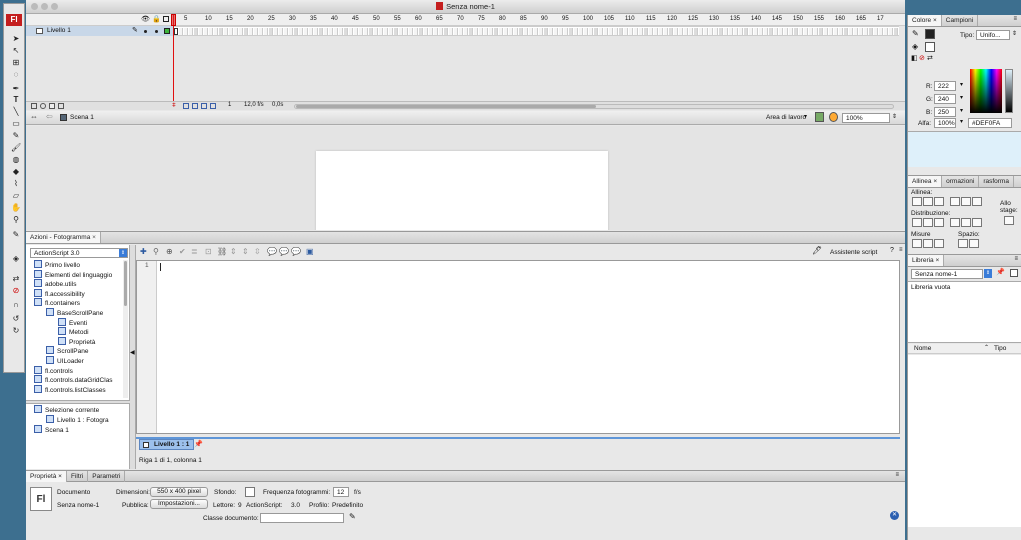 Image resolution: width=1021 pixels, height=540 pixels. Describe the element at coordinates (961, 181) in the screenshot. I see `tab-info: ormazioni` at that location.